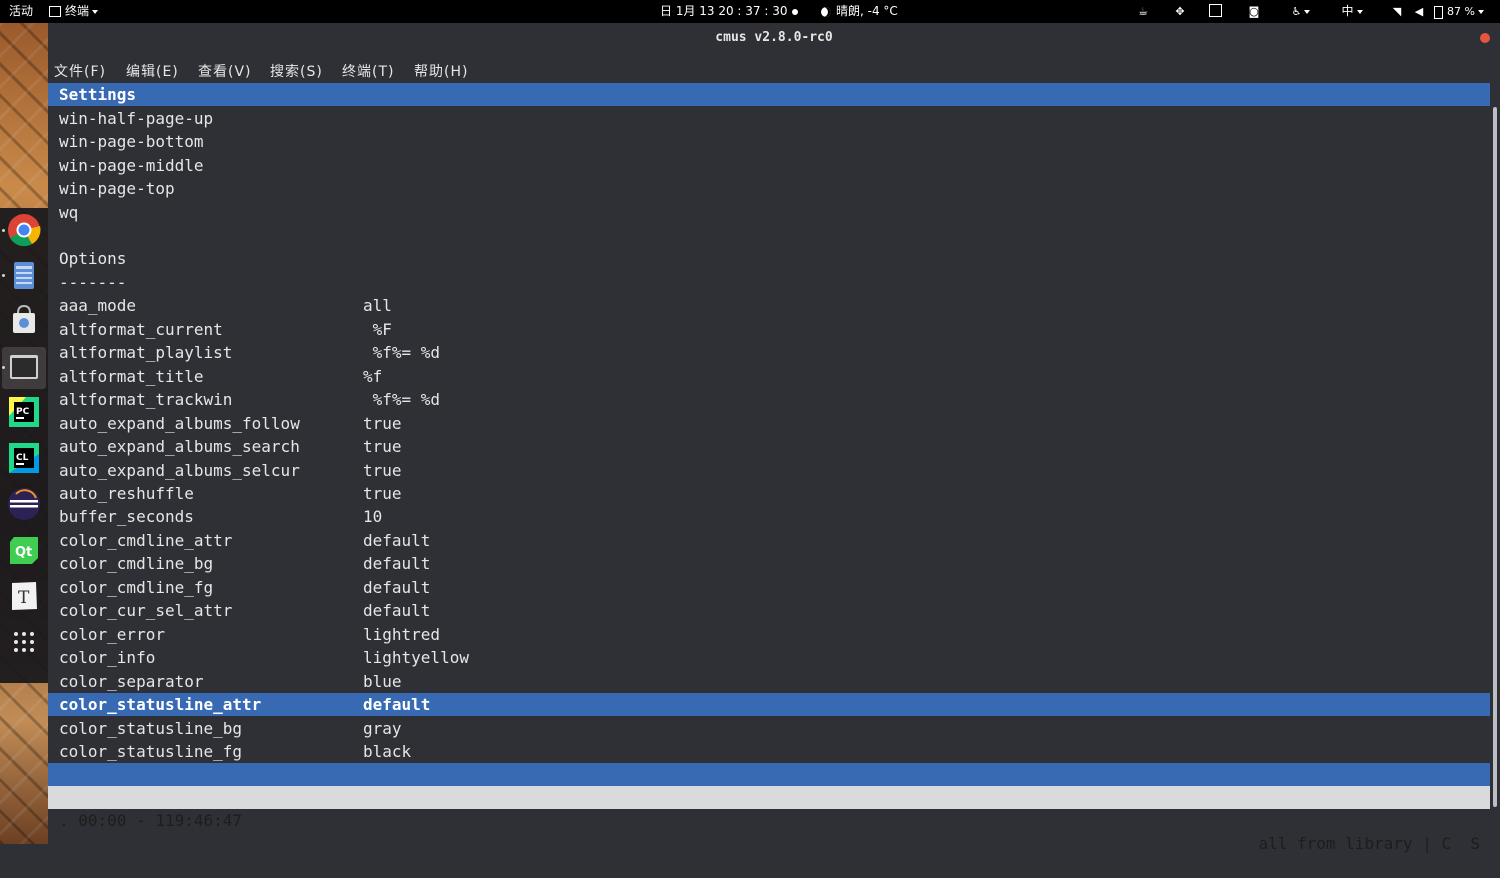  Describe the element at coordinates (1397, 11) in the screenshot. I see `wifi-icon: ◥` at that location.